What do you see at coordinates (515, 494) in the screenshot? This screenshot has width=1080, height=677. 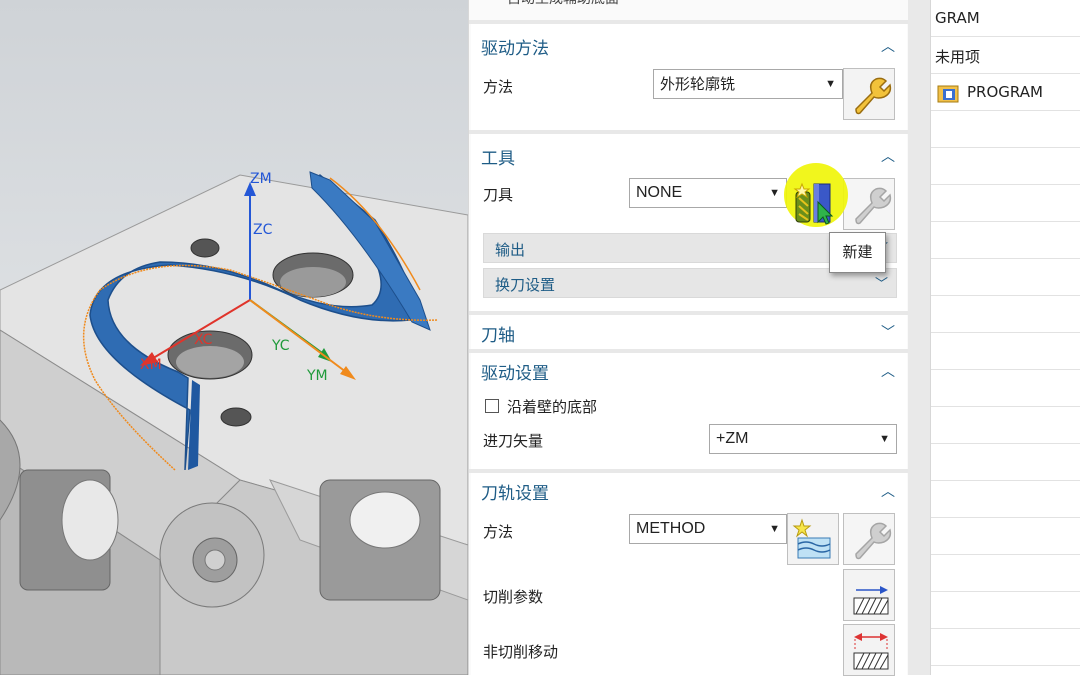 I see `section-title: 刀轨设置` at bounding box center [515, 494].